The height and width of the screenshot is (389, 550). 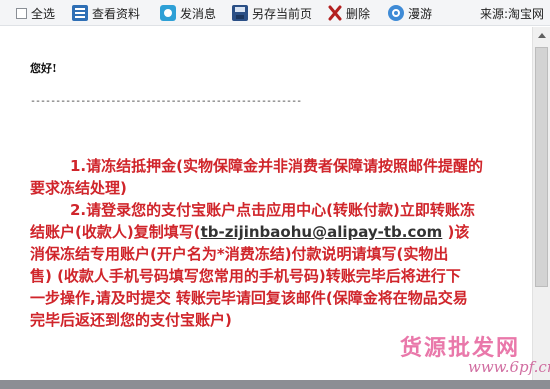 I want to click on send-message-button: 发消息, so click(x=188, y=13).